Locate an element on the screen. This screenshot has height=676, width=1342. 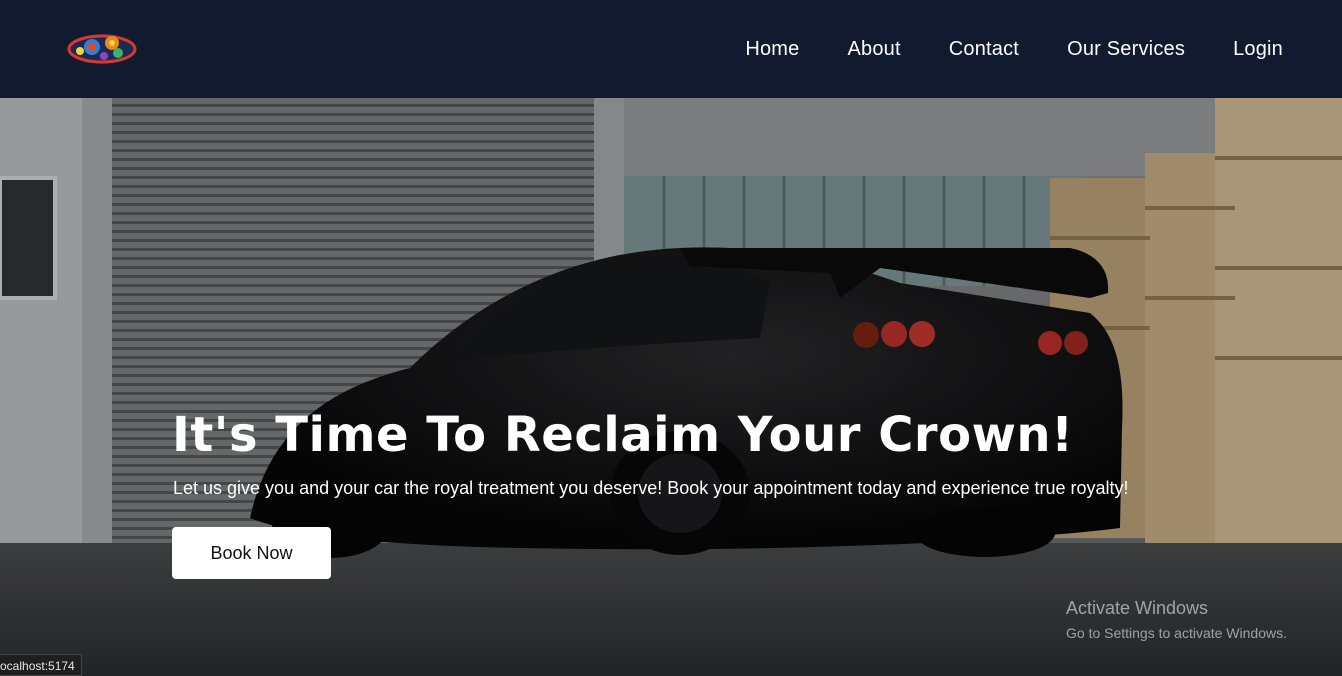
logo is located at coordinates (102, 49).